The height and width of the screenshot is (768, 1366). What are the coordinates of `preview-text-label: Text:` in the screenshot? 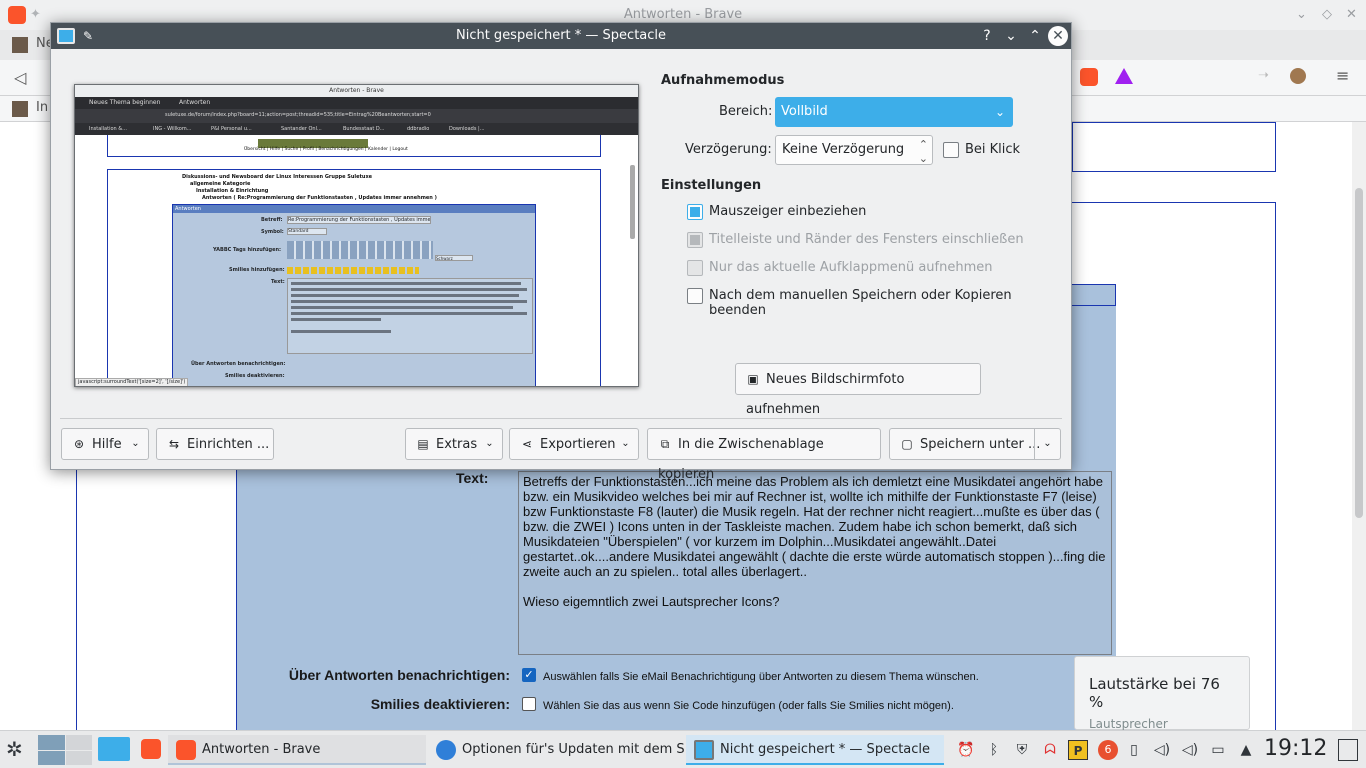 It's located at (278, 282).